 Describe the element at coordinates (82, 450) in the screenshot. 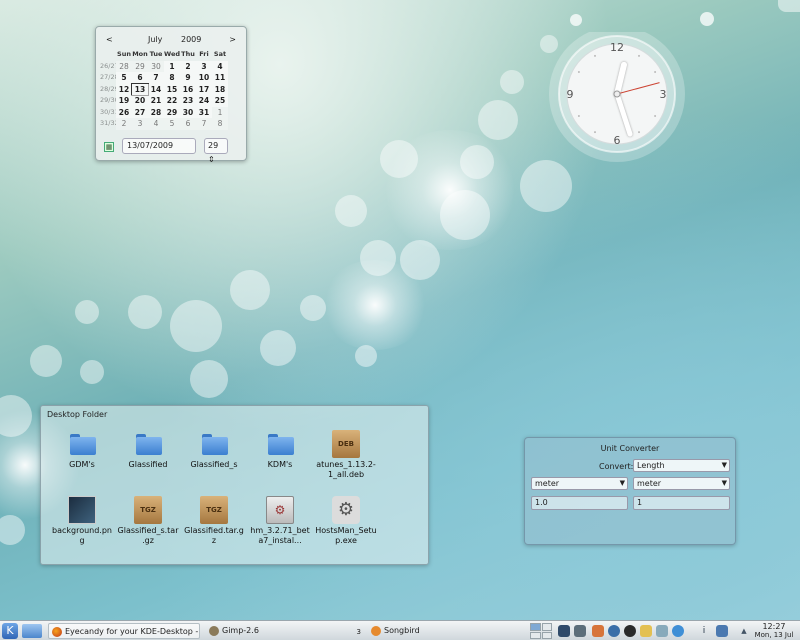

I see `desktop-item-gdms: GDM's` at that location.